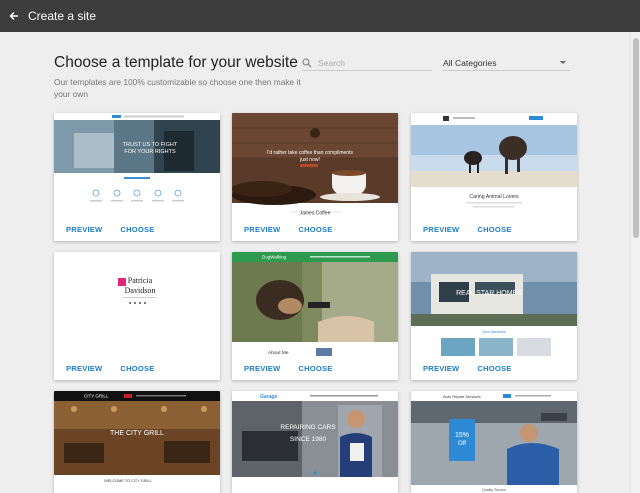 This screenshot has width=640, height=493. What do you see at coordinates (274, 257) in the screenshot?
I see `thumb-text: DogWalking` at bounding box center [274, 257].